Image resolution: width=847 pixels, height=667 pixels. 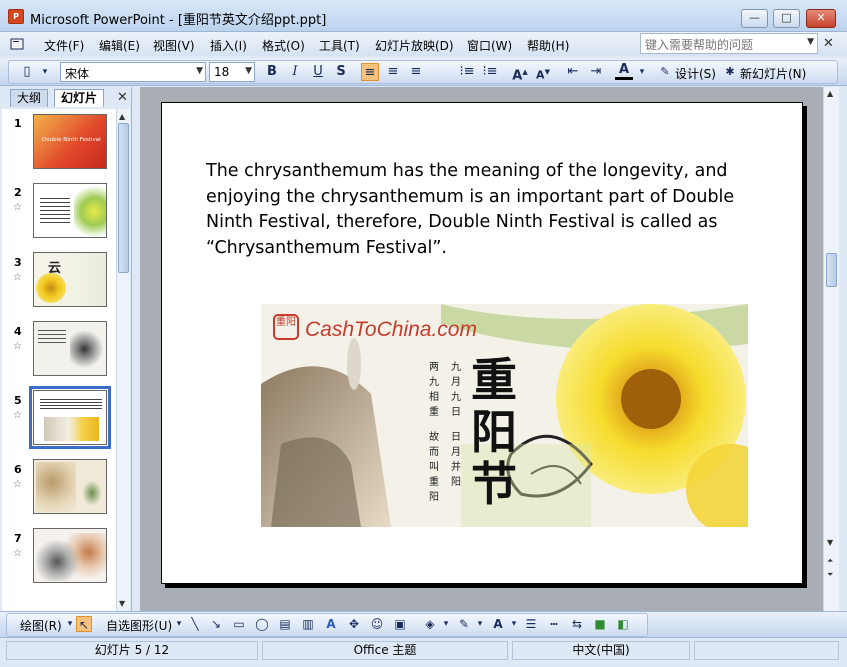 I want to click on tab-outline: 大纲, so click(x=29, y=98).